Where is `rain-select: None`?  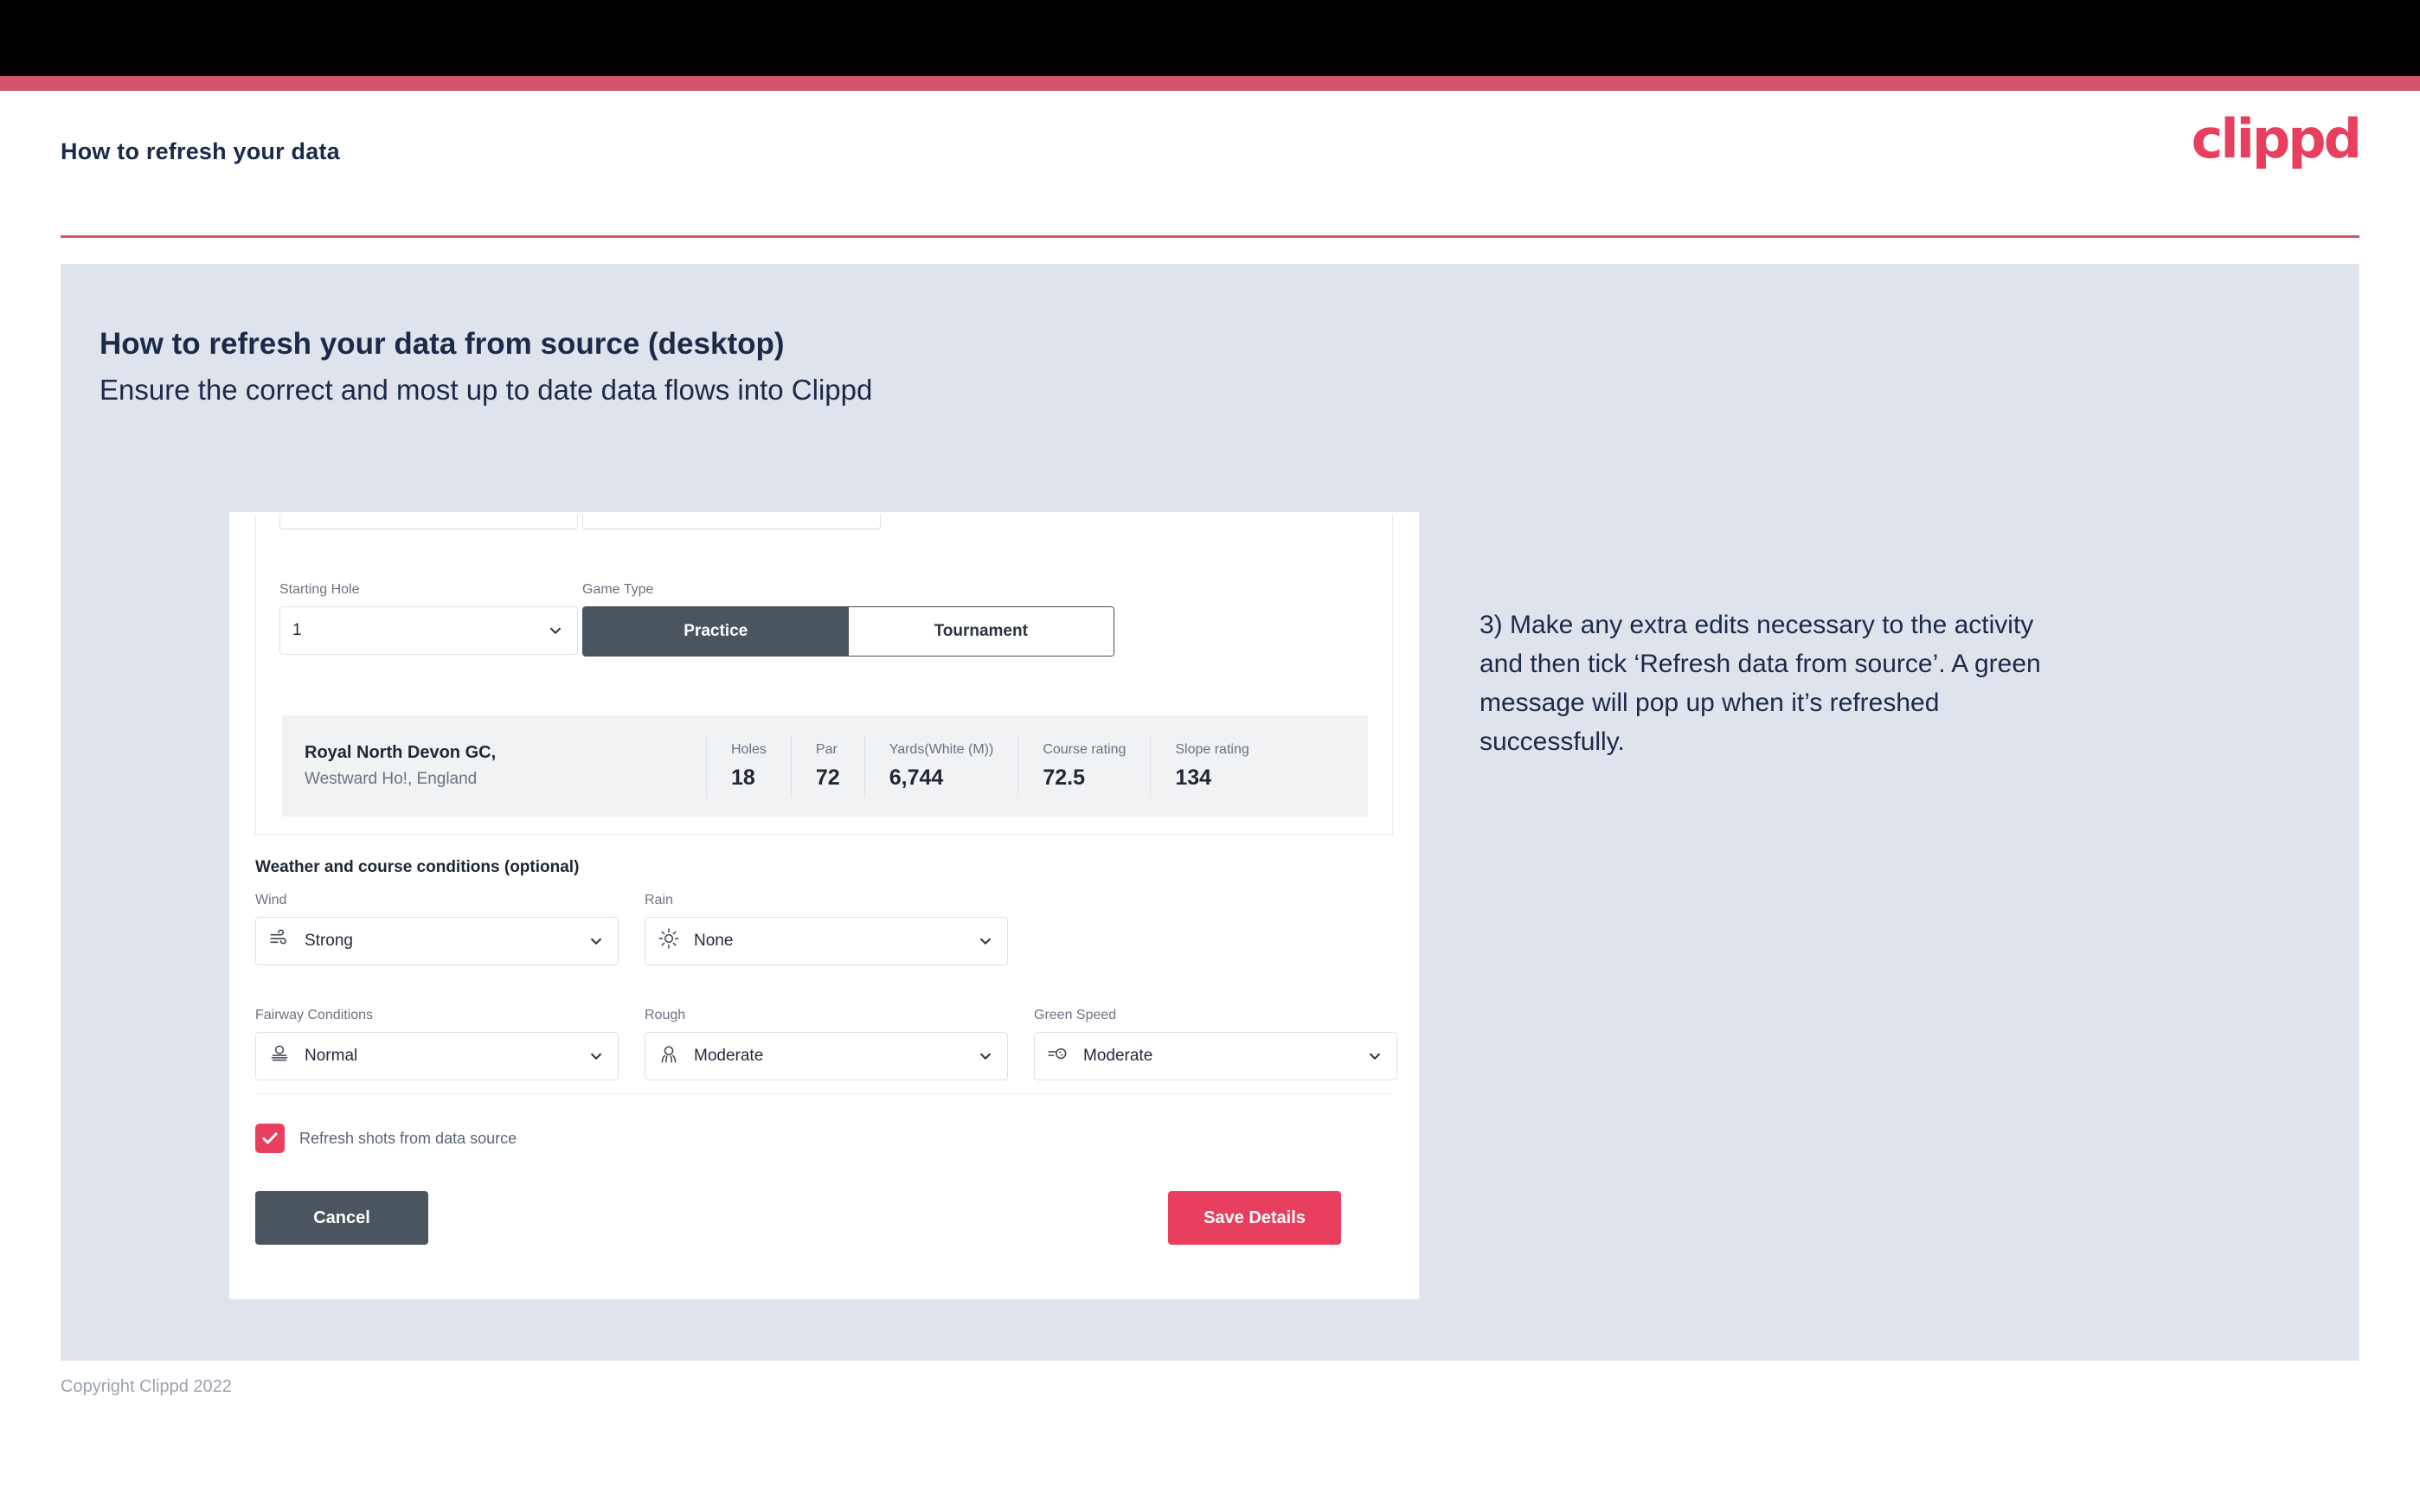
rain-select: None is located at coordinates (826, 941).